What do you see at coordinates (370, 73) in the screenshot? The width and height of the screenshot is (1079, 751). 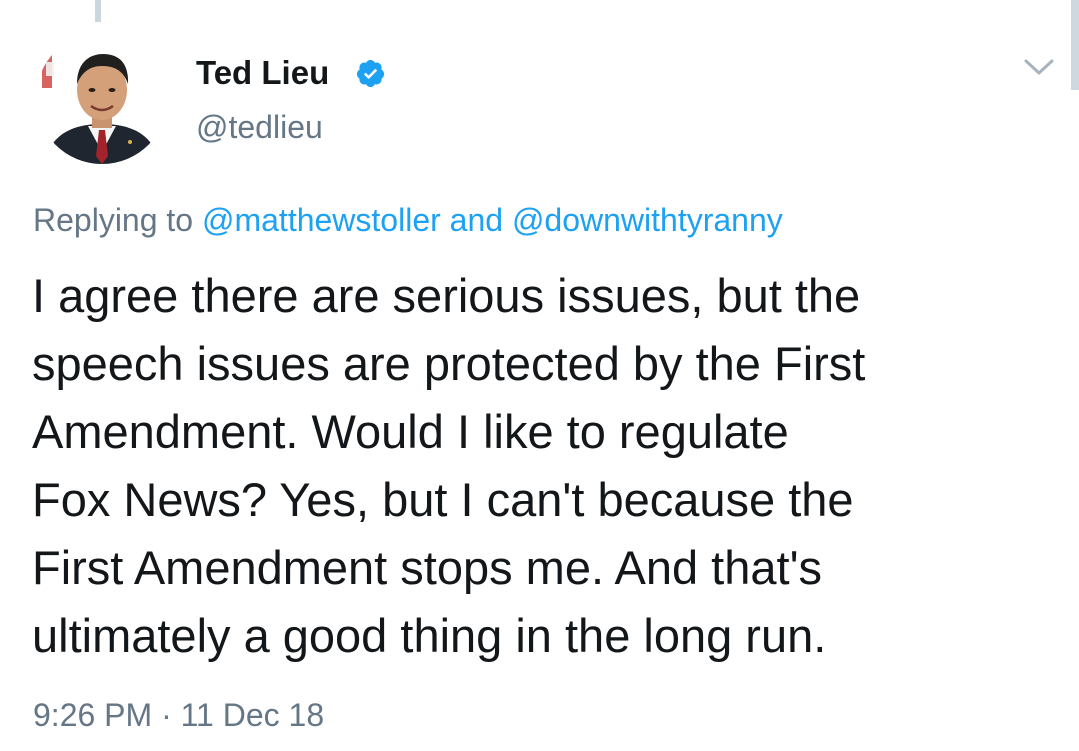 I see `verified-badge-icon` at bounding box center [370, 73].